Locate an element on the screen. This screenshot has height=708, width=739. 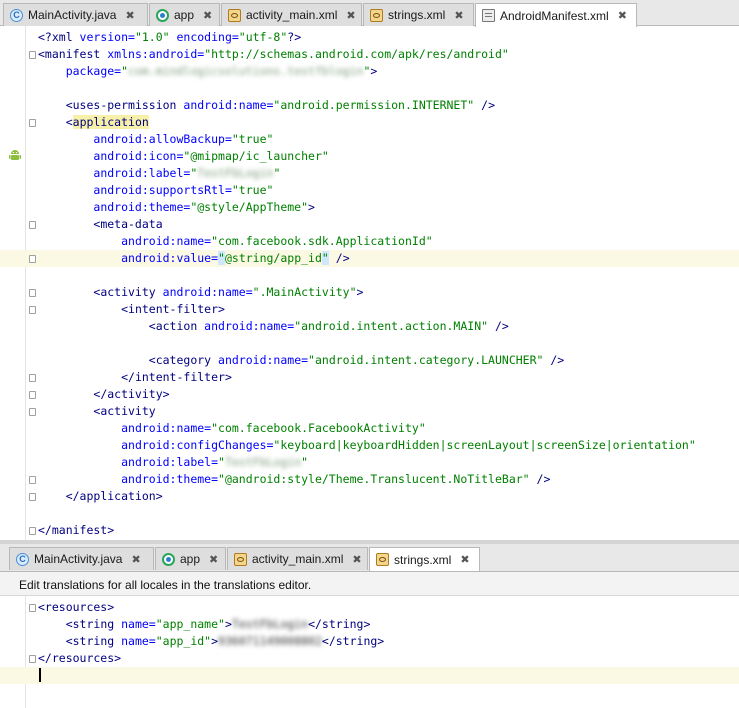
android-launcher-icon is located at coordinates (15, 155).